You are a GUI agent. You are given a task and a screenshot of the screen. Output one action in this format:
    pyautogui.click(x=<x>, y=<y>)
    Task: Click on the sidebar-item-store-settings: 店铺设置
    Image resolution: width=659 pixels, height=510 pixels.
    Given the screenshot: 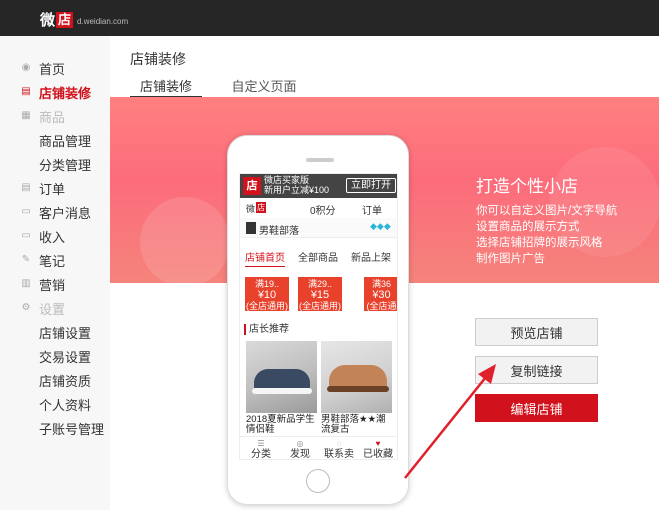 What is the action you would take?
    pyautogui.click(x=55, y=332)
    